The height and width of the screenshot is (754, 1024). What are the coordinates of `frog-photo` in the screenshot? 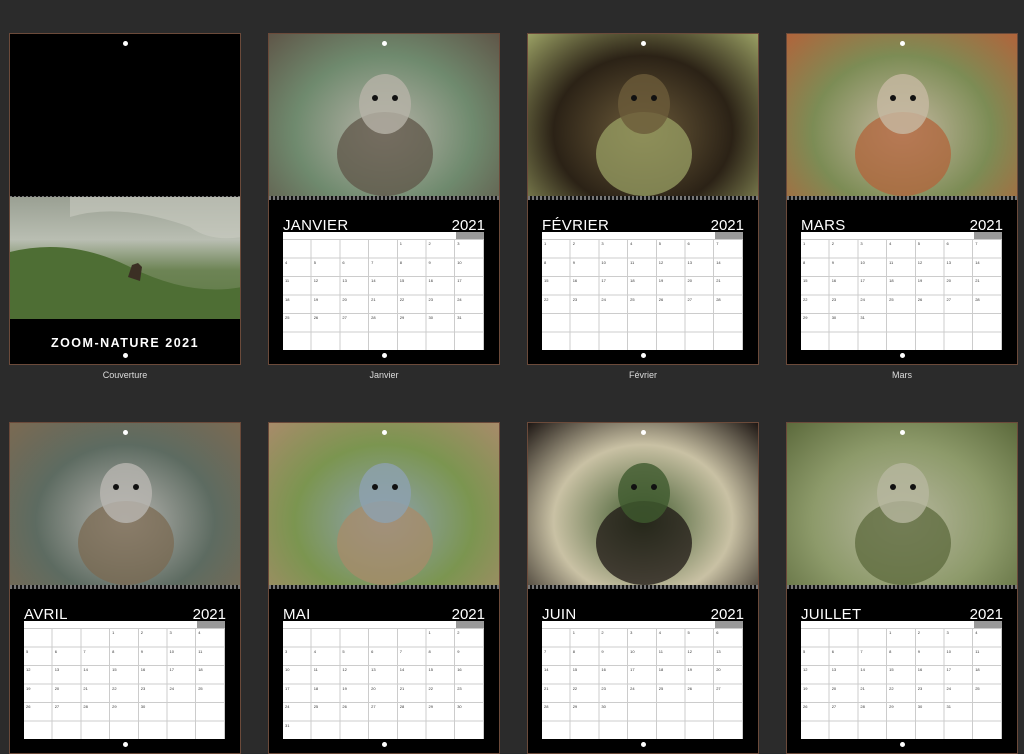 It's located at (643, 115).